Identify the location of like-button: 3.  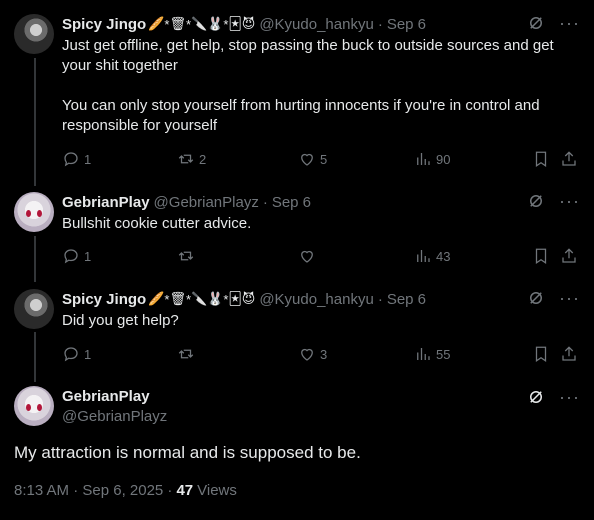
(312, 354).